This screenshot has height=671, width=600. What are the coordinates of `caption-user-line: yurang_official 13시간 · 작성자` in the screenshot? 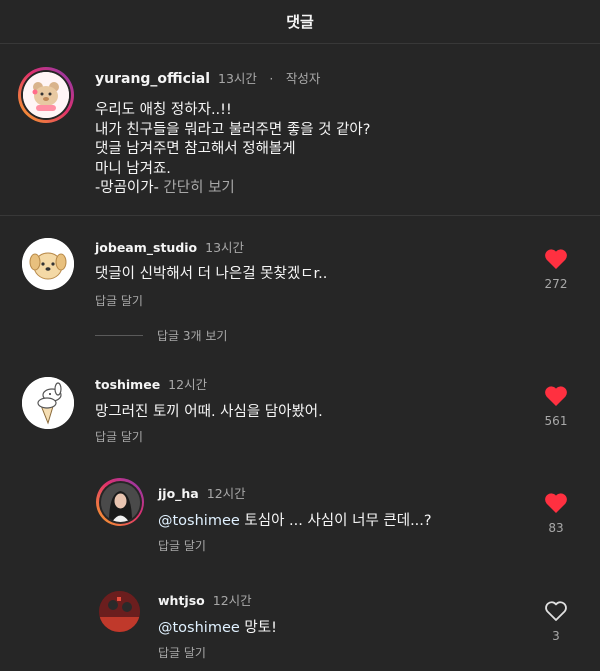 It's located at (207, 77).